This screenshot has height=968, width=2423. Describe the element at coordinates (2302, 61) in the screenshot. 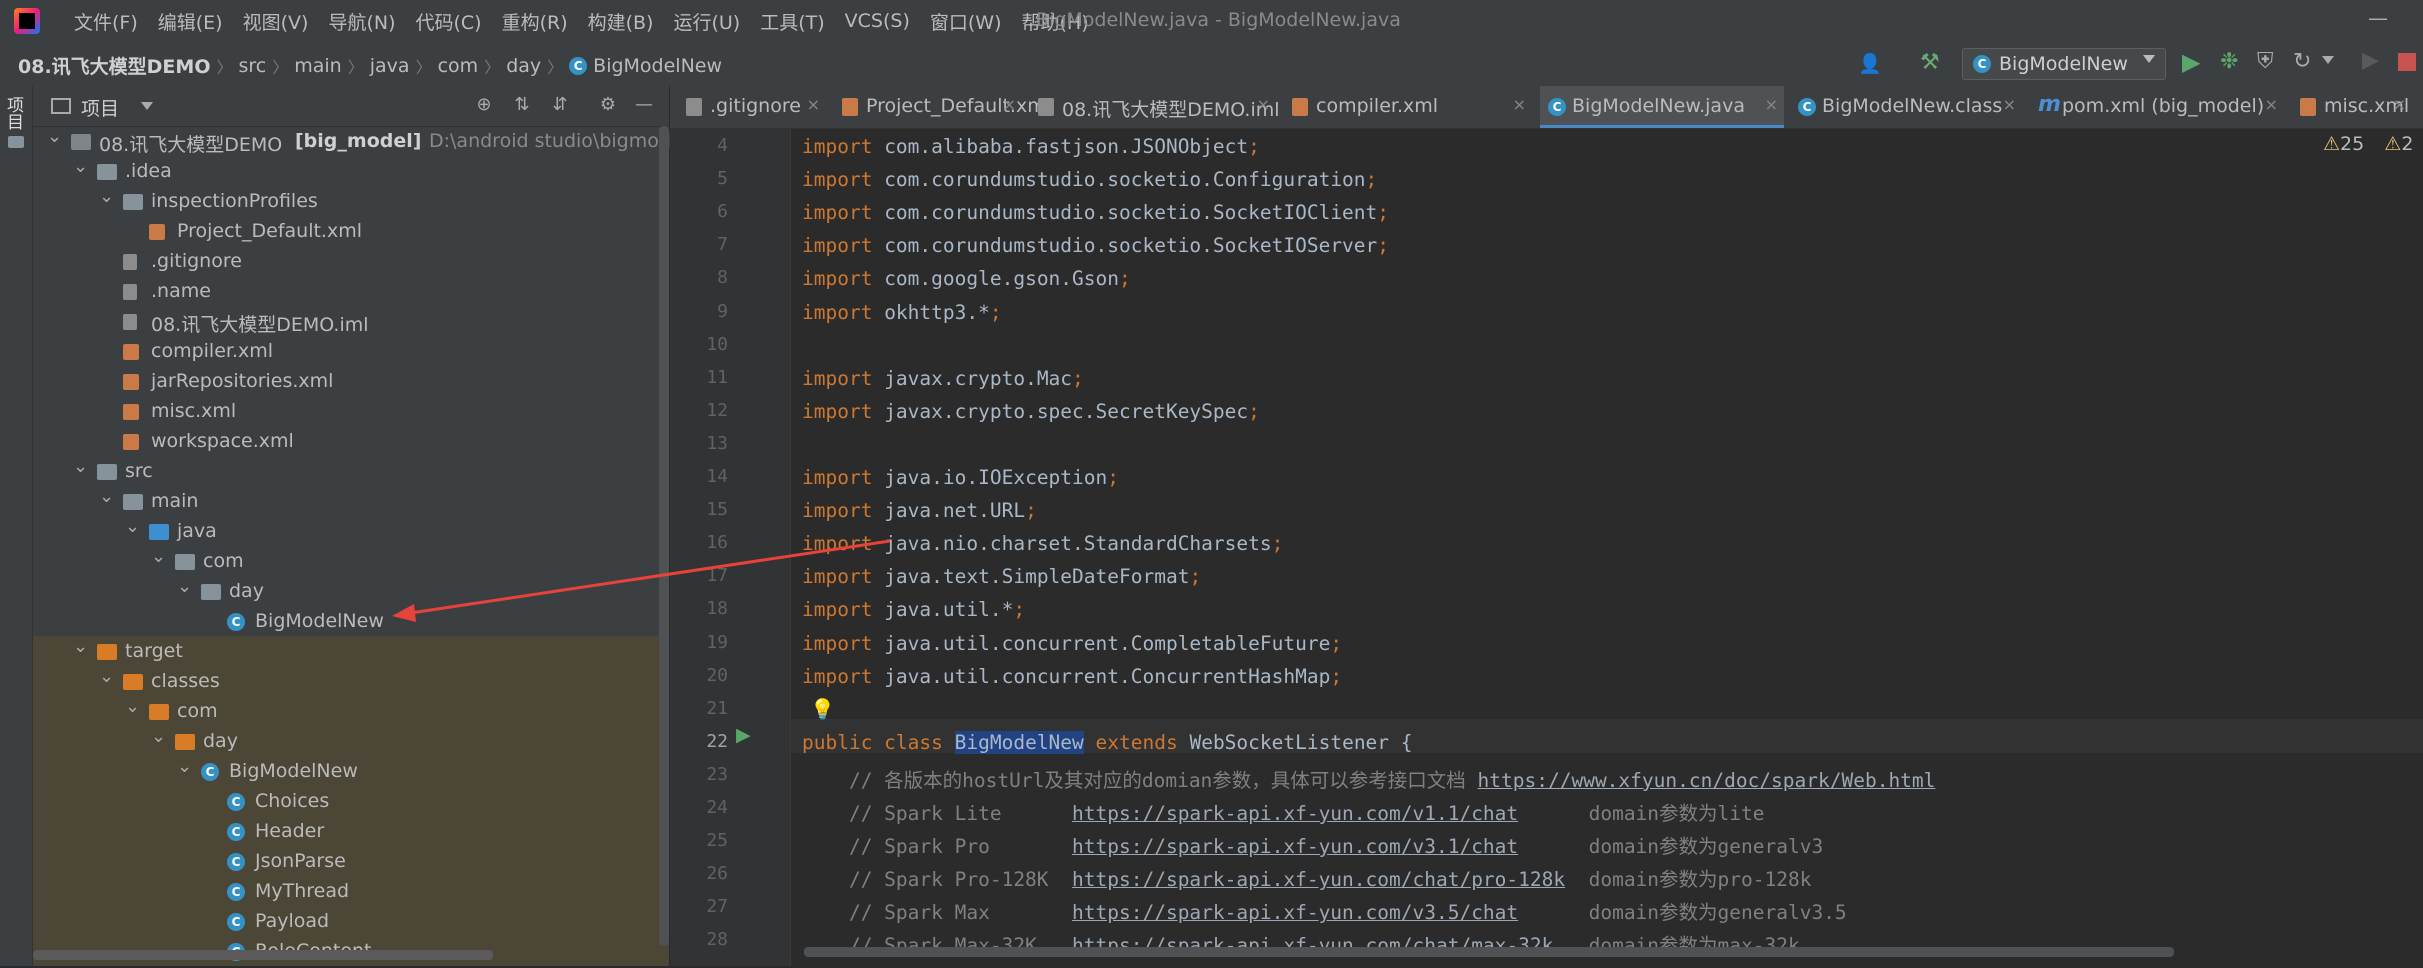

I see `profiler-icon: ↻` at that location.